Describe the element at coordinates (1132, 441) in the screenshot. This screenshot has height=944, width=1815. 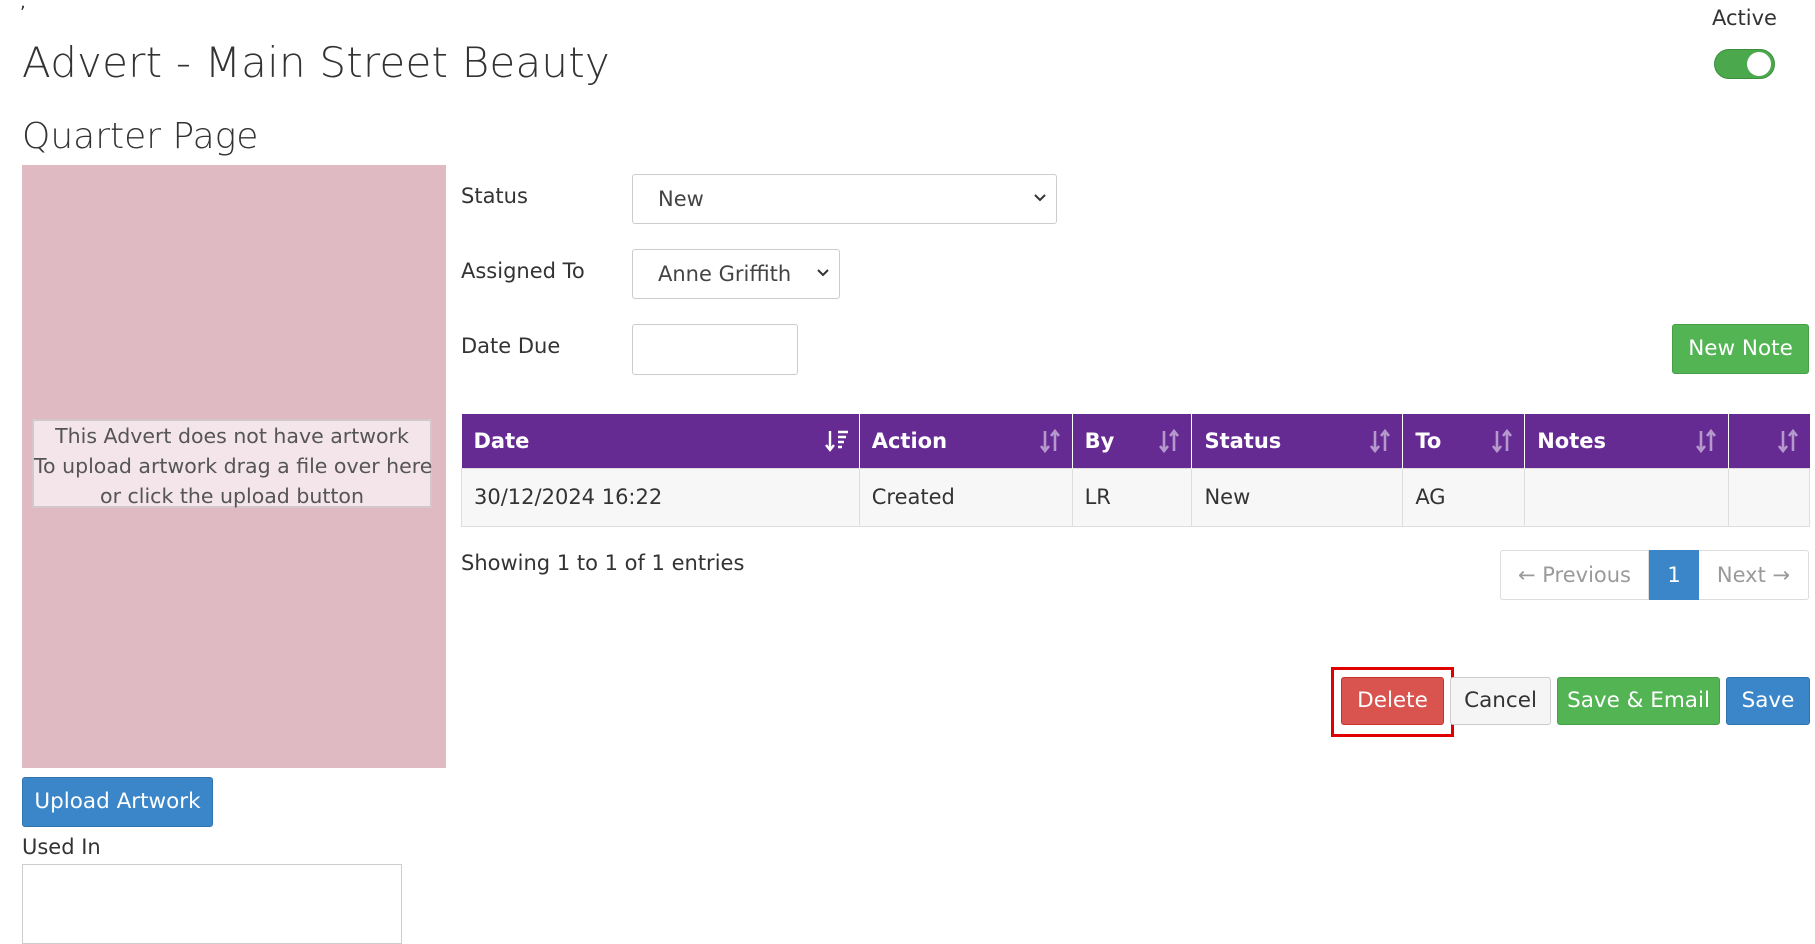
I see `column-header-by: By` at that location.